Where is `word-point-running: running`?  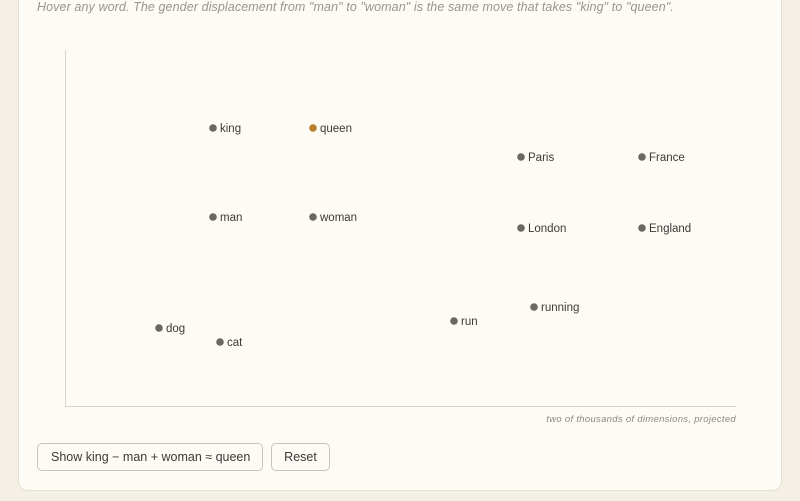
word-point-running: running is located at coordinates (554, 308).